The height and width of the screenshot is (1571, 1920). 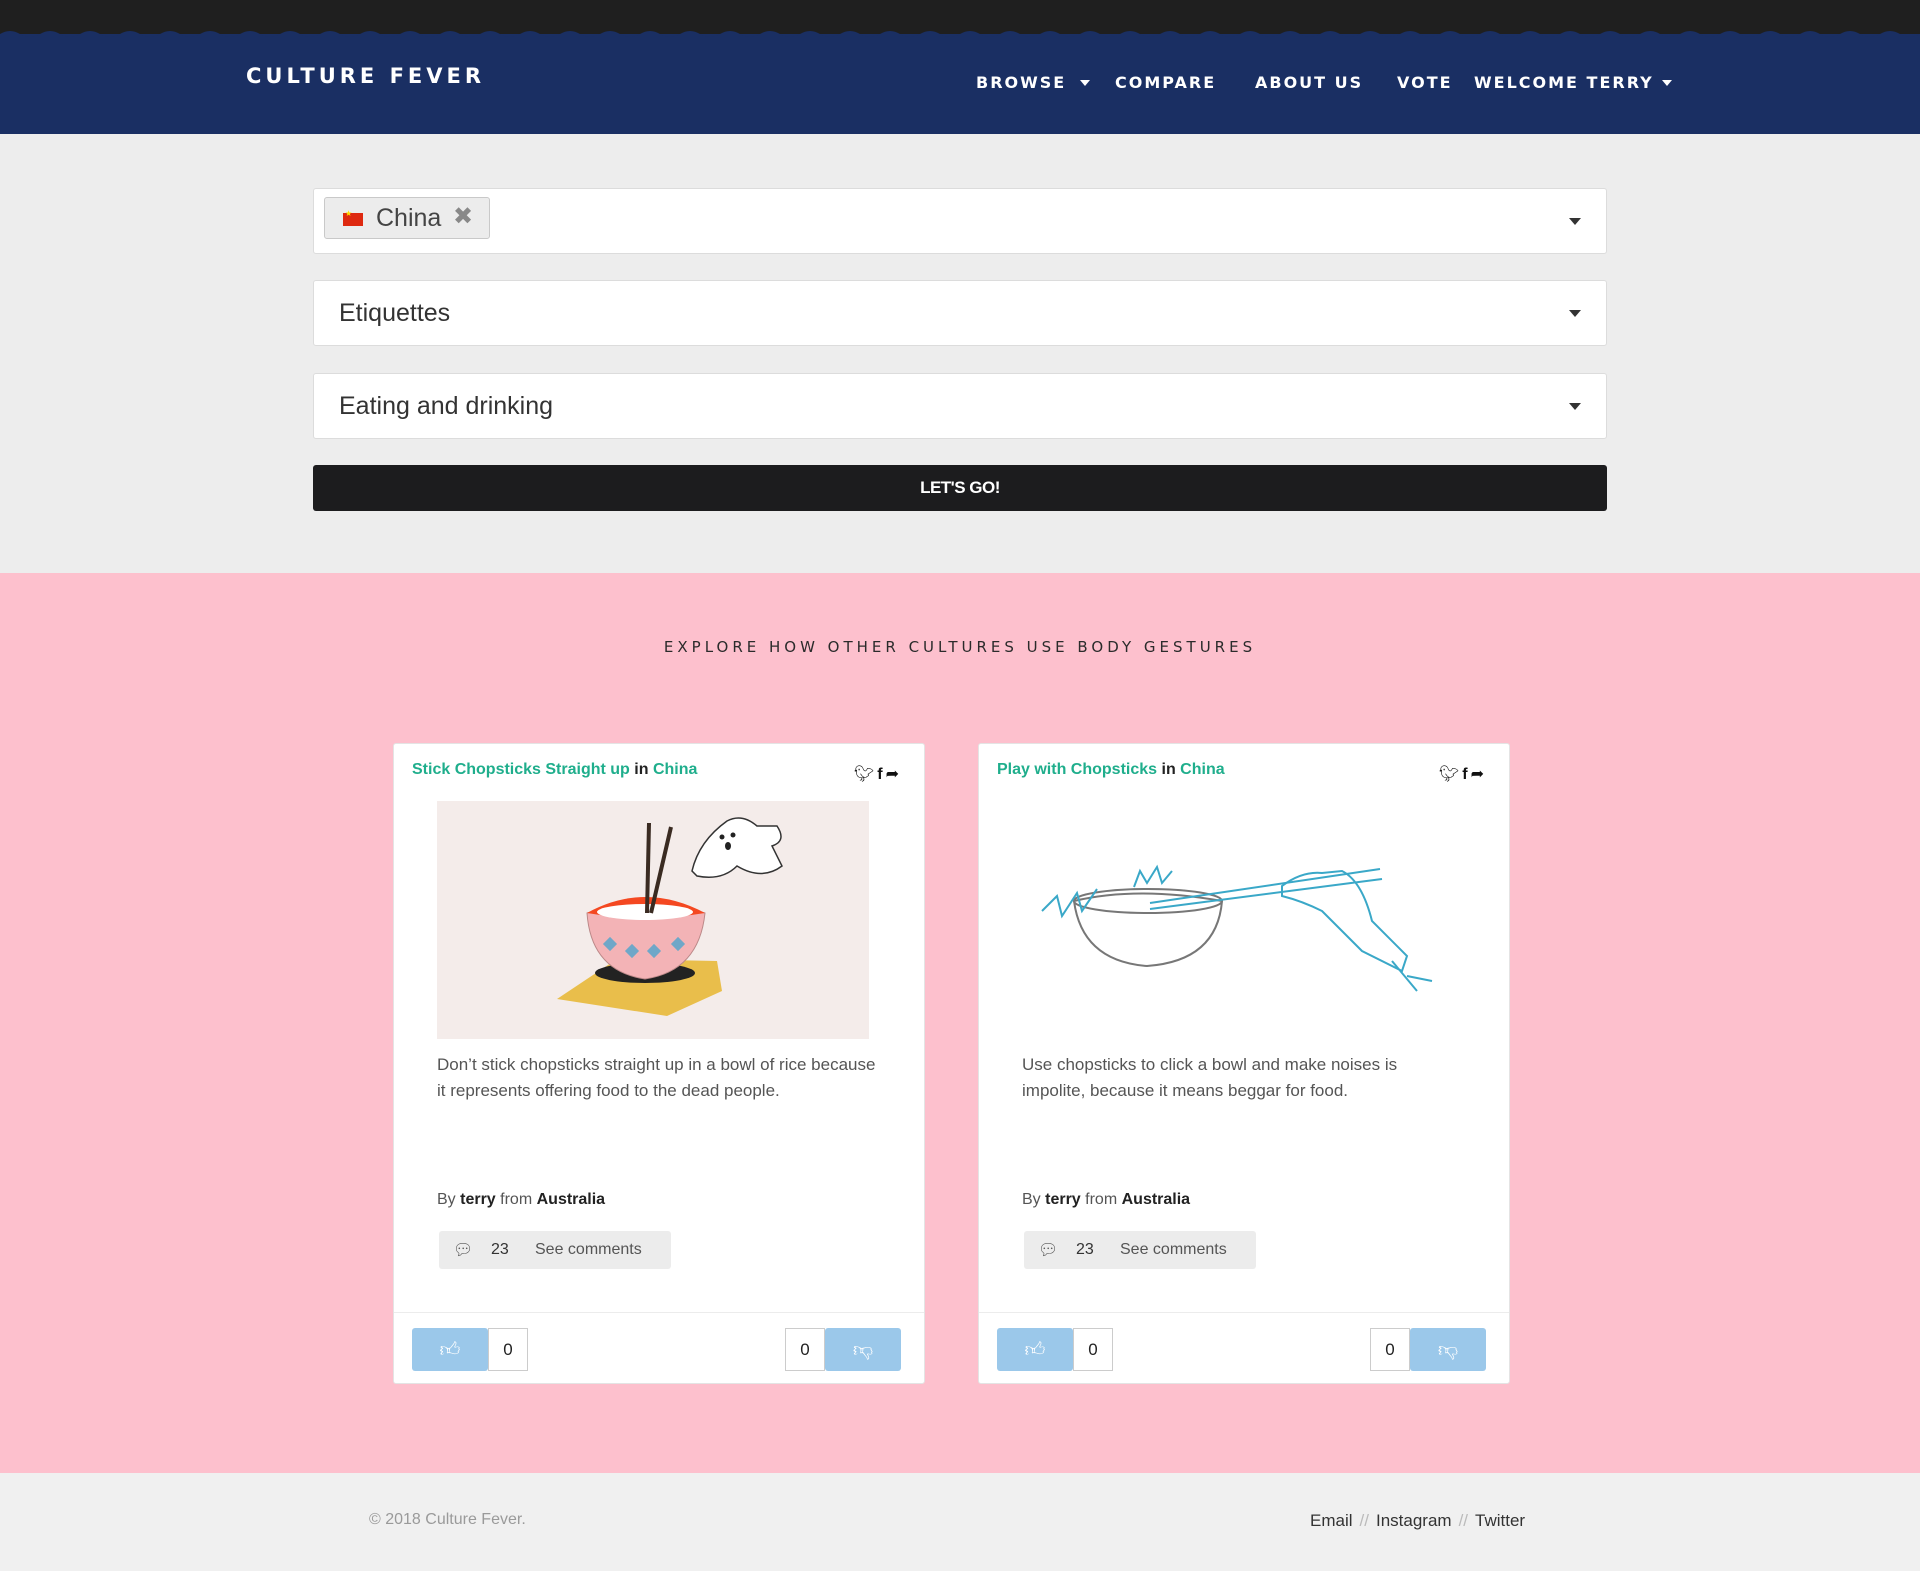 I want to click on nav-welcome-user: WELCOME TERRY, so click(x=1564, y=82).